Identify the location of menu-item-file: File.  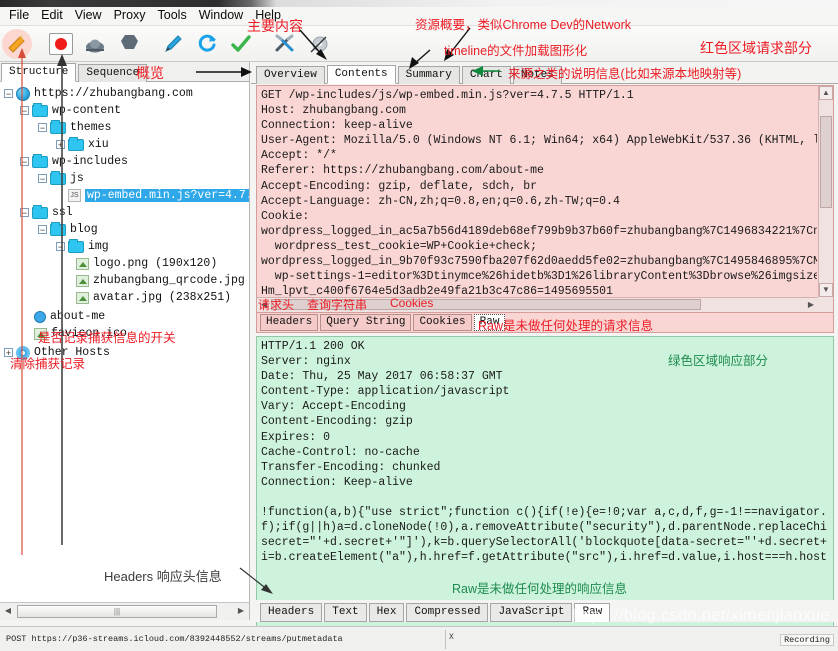
(19, 16).